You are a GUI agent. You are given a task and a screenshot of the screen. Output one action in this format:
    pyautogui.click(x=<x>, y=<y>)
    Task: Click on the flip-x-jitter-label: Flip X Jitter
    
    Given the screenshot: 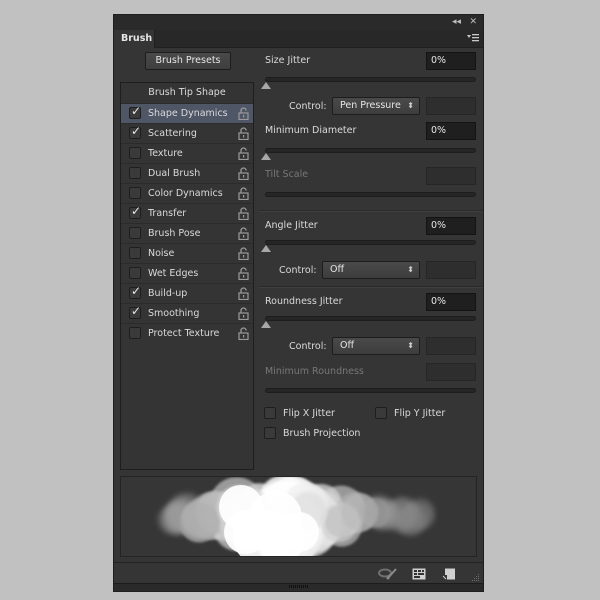 What is the action you would take?
    pyautogui.click(x=309, y=413)
    